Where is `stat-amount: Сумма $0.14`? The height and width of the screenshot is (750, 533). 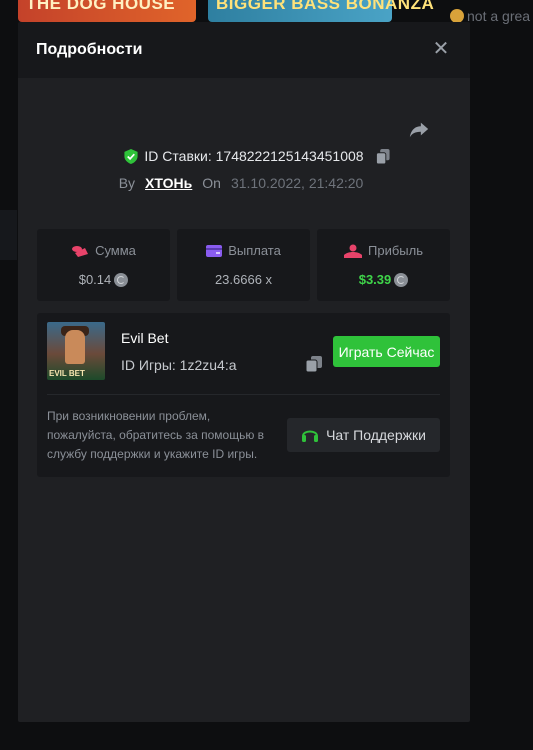 stat-amount: Сумма $0.14 is located at coordinates (103, 265).